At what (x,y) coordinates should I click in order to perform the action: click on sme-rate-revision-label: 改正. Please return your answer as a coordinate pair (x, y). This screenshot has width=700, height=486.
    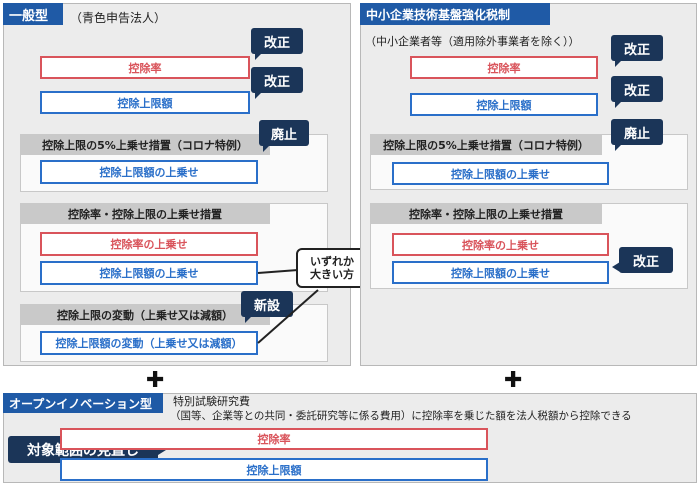
    Looking at the image, I should click on (636, 50).